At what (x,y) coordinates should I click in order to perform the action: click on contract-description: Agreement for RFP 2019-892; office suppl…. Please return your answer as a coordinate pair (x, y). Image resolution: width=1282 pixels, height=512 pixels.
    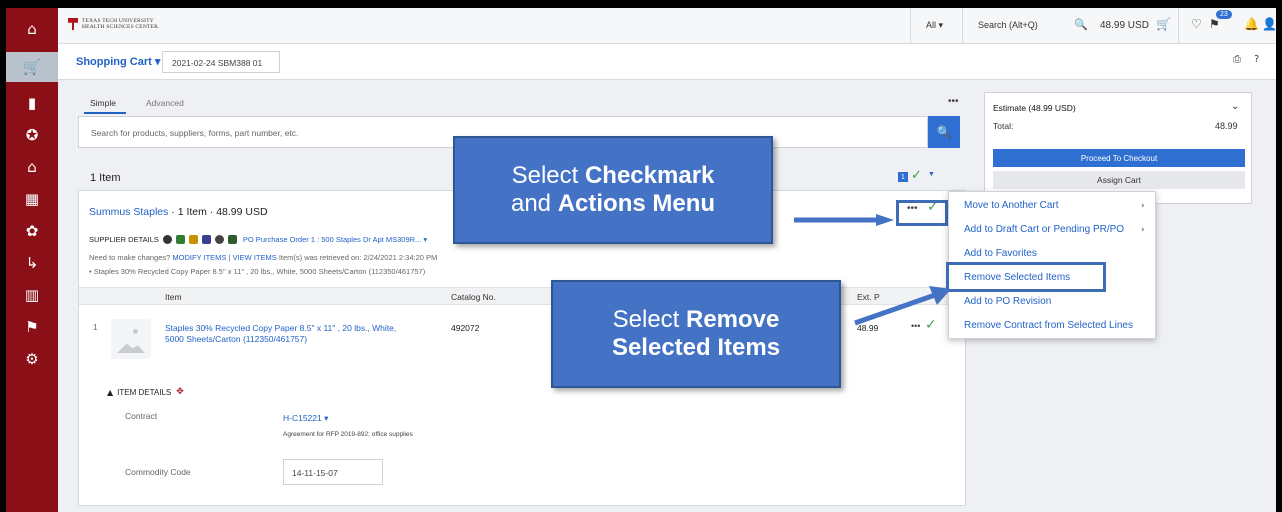
    Looking at the image, I should click on (348, 434).